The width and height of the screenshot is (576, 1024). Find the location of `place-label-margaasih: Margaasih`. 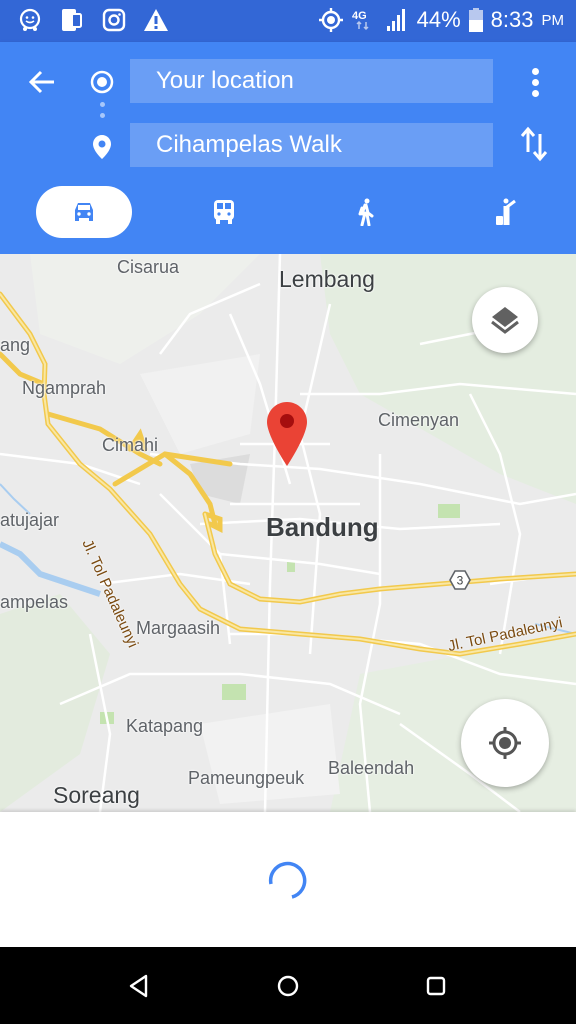

place-label-margaasih: Margaasih is located at coordinates (178, 628).